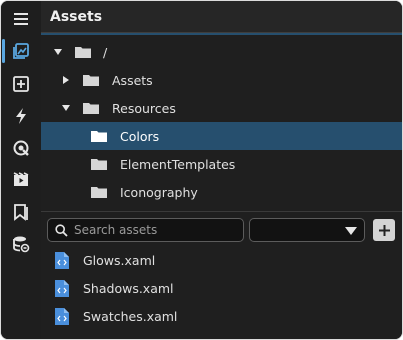  I want to click on search-box, so click(145, 230).